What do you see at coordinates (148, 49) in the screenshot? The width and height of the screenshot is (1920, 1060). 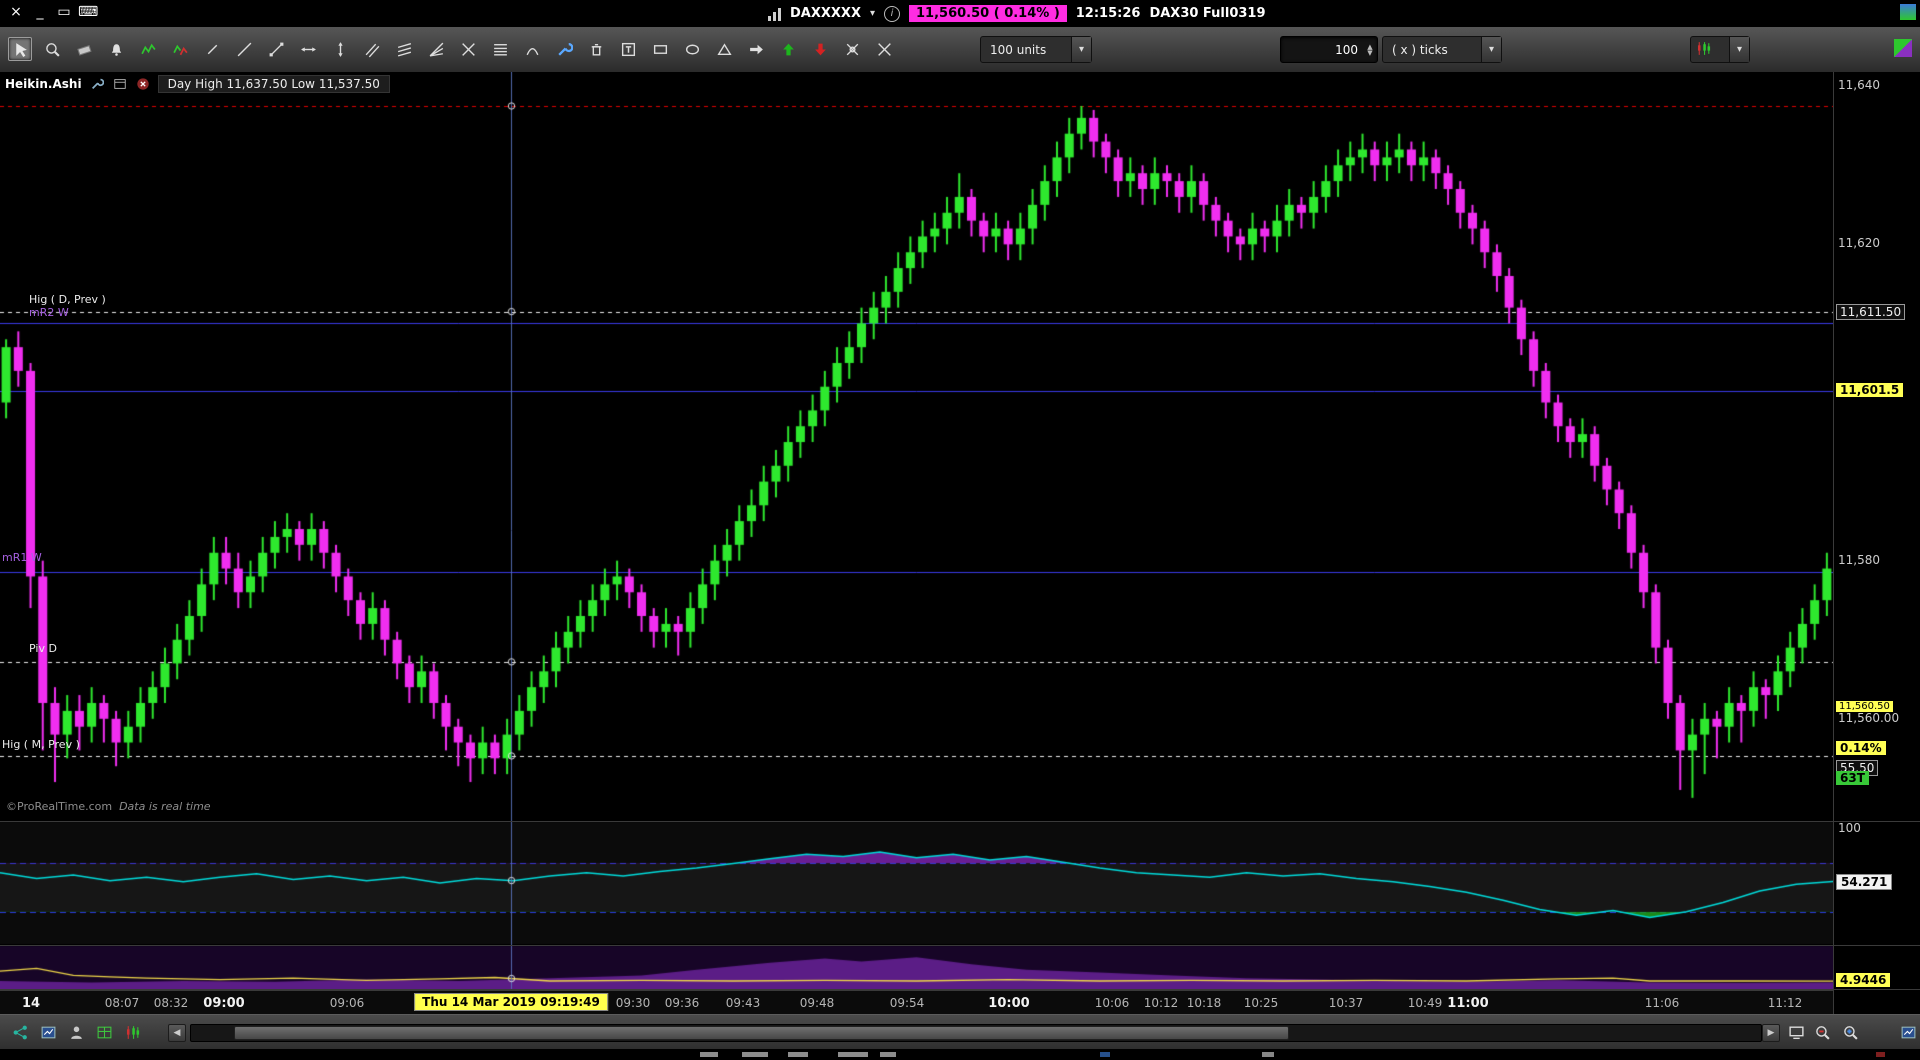 I see `zigzag-indicator-tool` at bounding box center [148, 49].